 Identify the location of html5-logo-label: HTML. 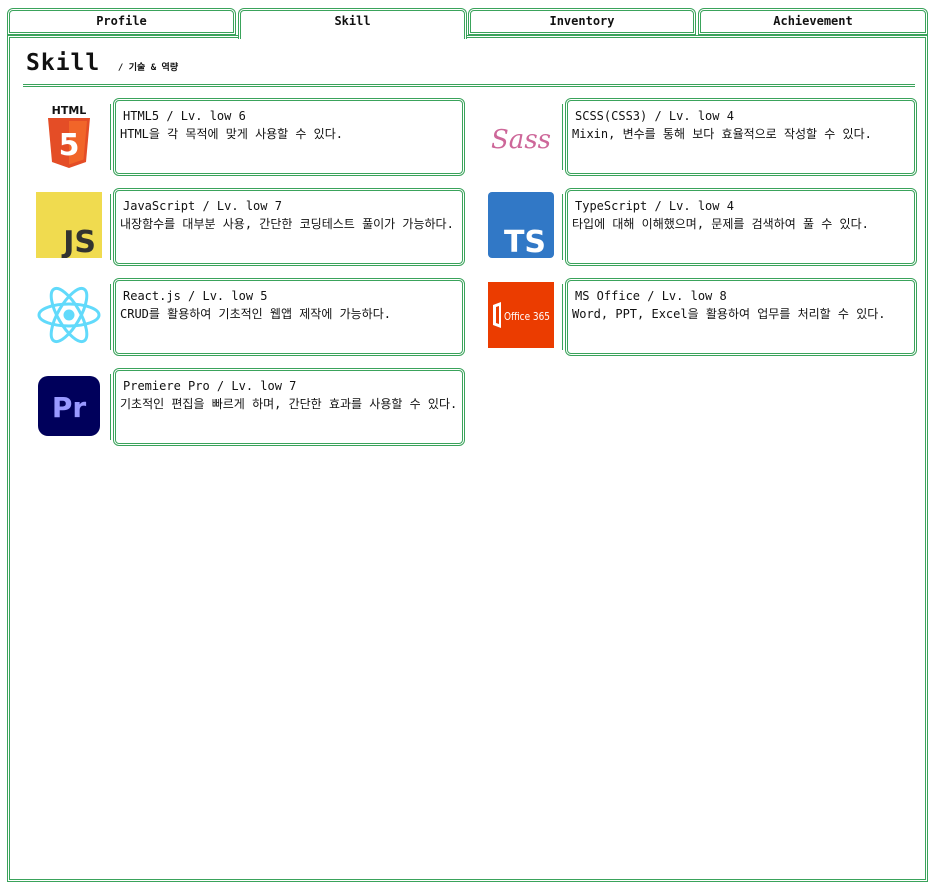
(69, 110).